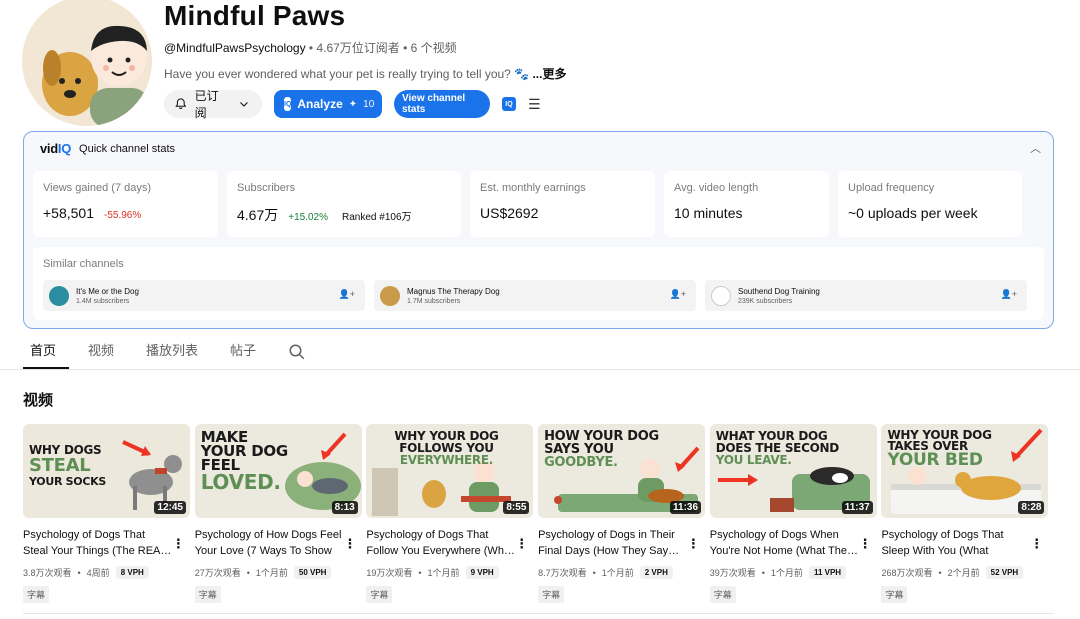 The width and height of the screenshot is (1080, 619). I want to click on bell-icon, so click(181, 103).